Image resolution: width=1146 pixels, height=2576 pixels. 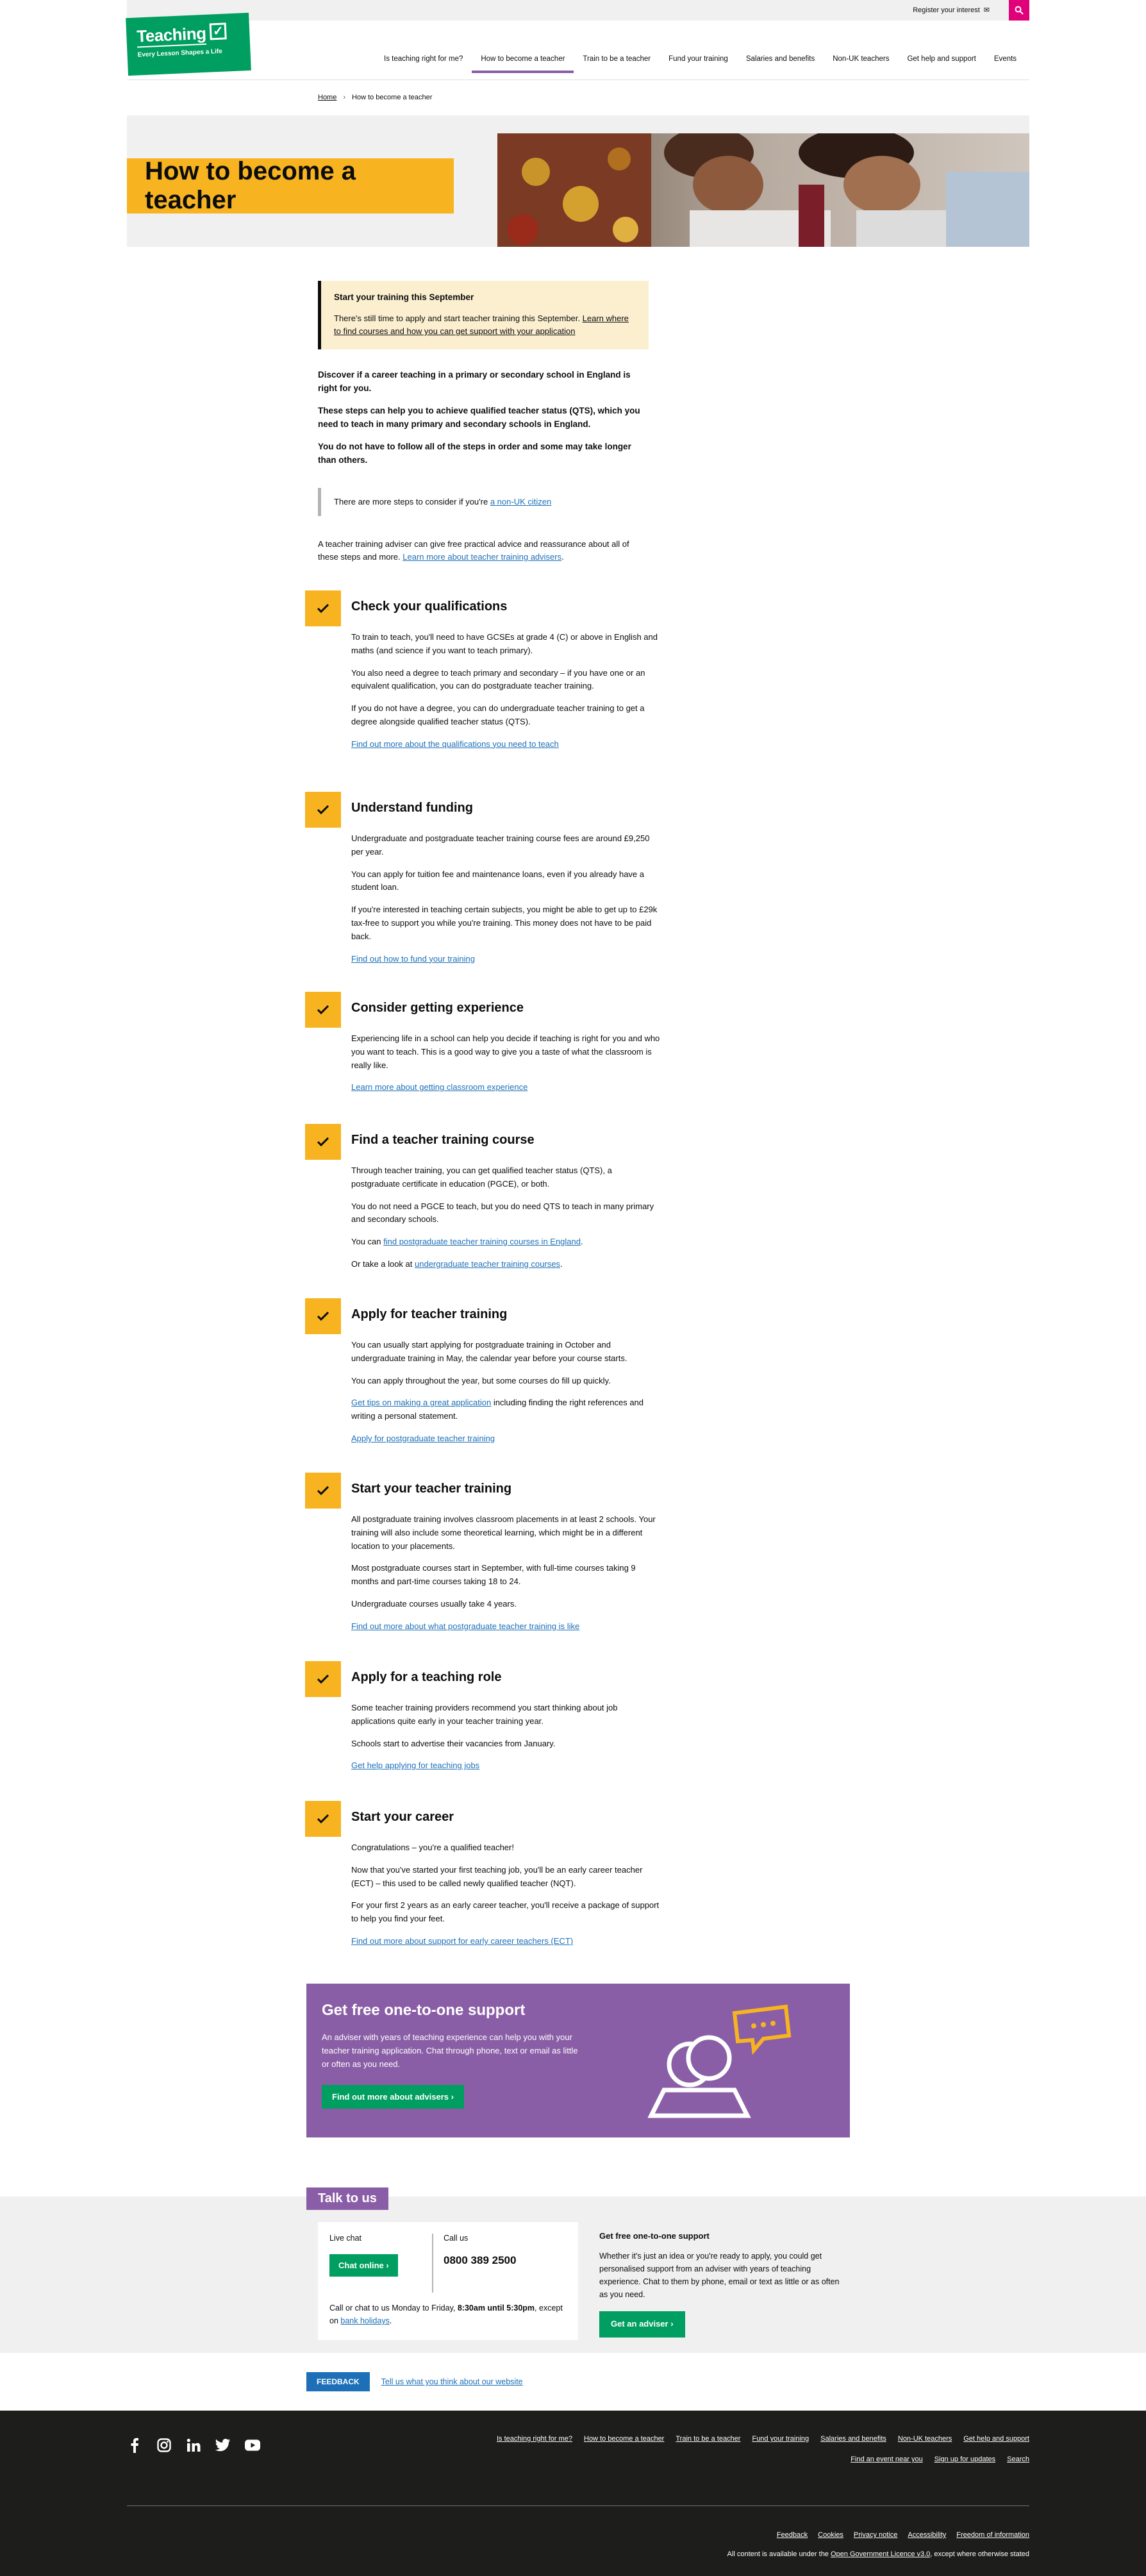 I want to click on feedback-link: Tell us what you think about our website, so click(x=452, y=2381).